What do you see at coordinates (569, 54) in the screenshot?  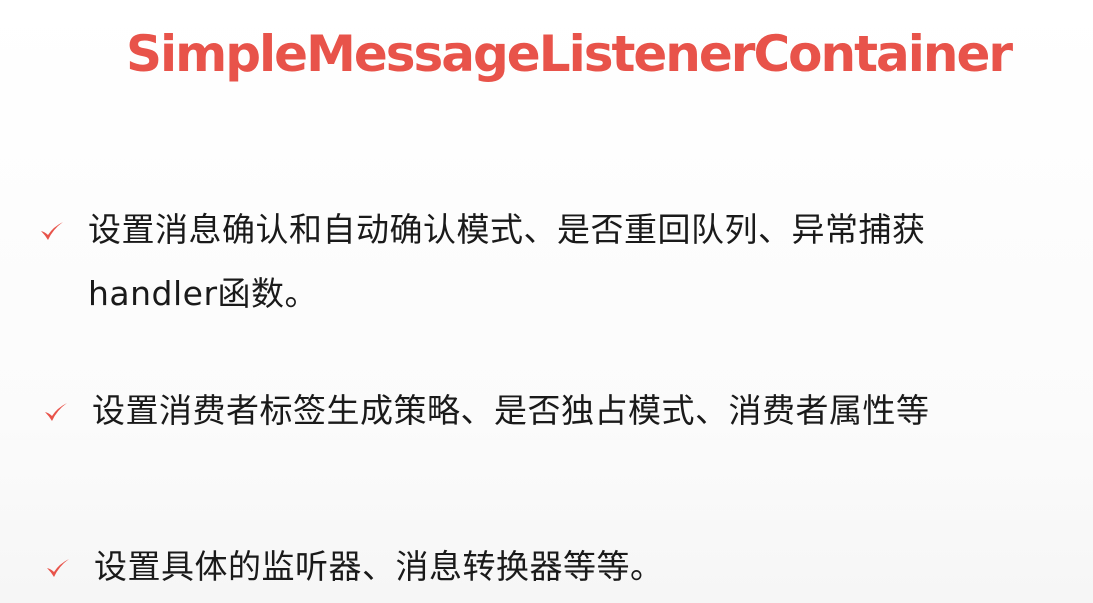 I see `slide-title: SimpleMessageListenerContainer` at bounding box center [569, 54].